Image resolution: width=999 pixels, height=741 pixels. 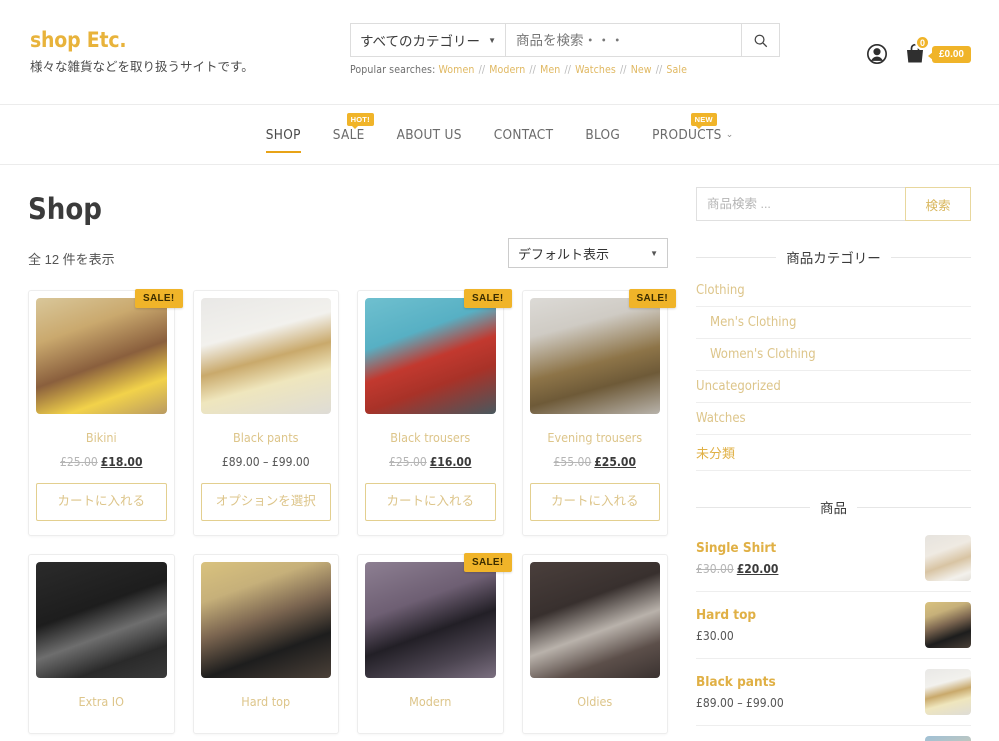 I want to click on nav-item-label: SALE, so click(x=348, y=134).